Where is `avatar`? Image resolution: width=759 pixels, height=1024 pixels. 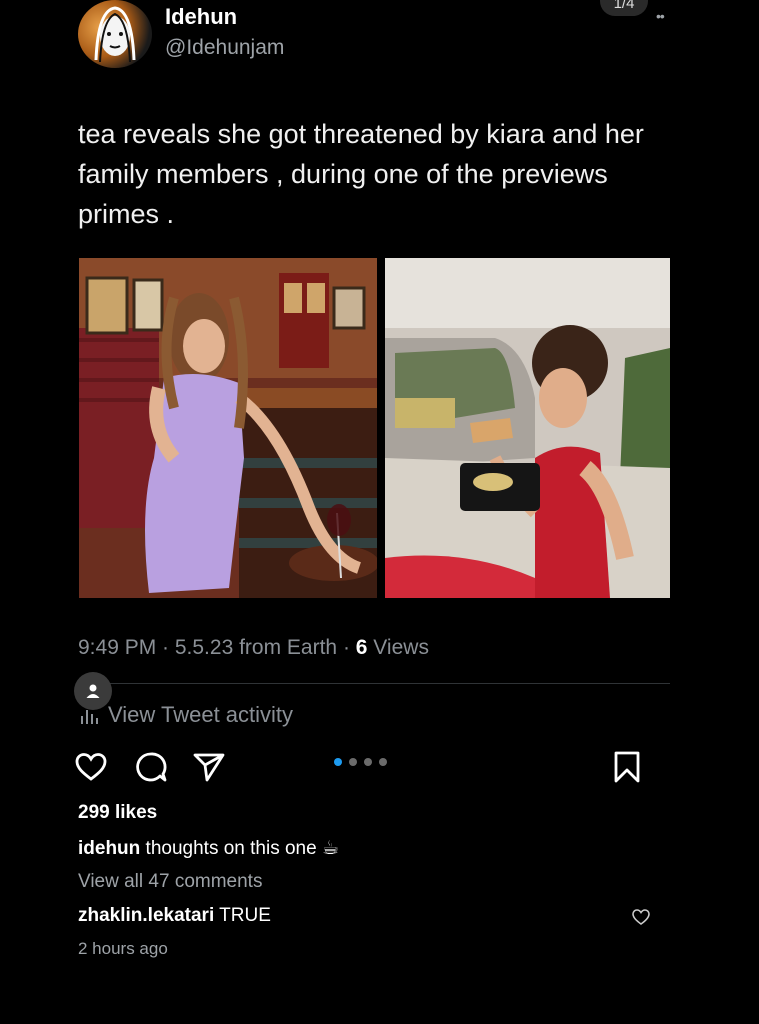
avatar is located at coordinates (115, 34).